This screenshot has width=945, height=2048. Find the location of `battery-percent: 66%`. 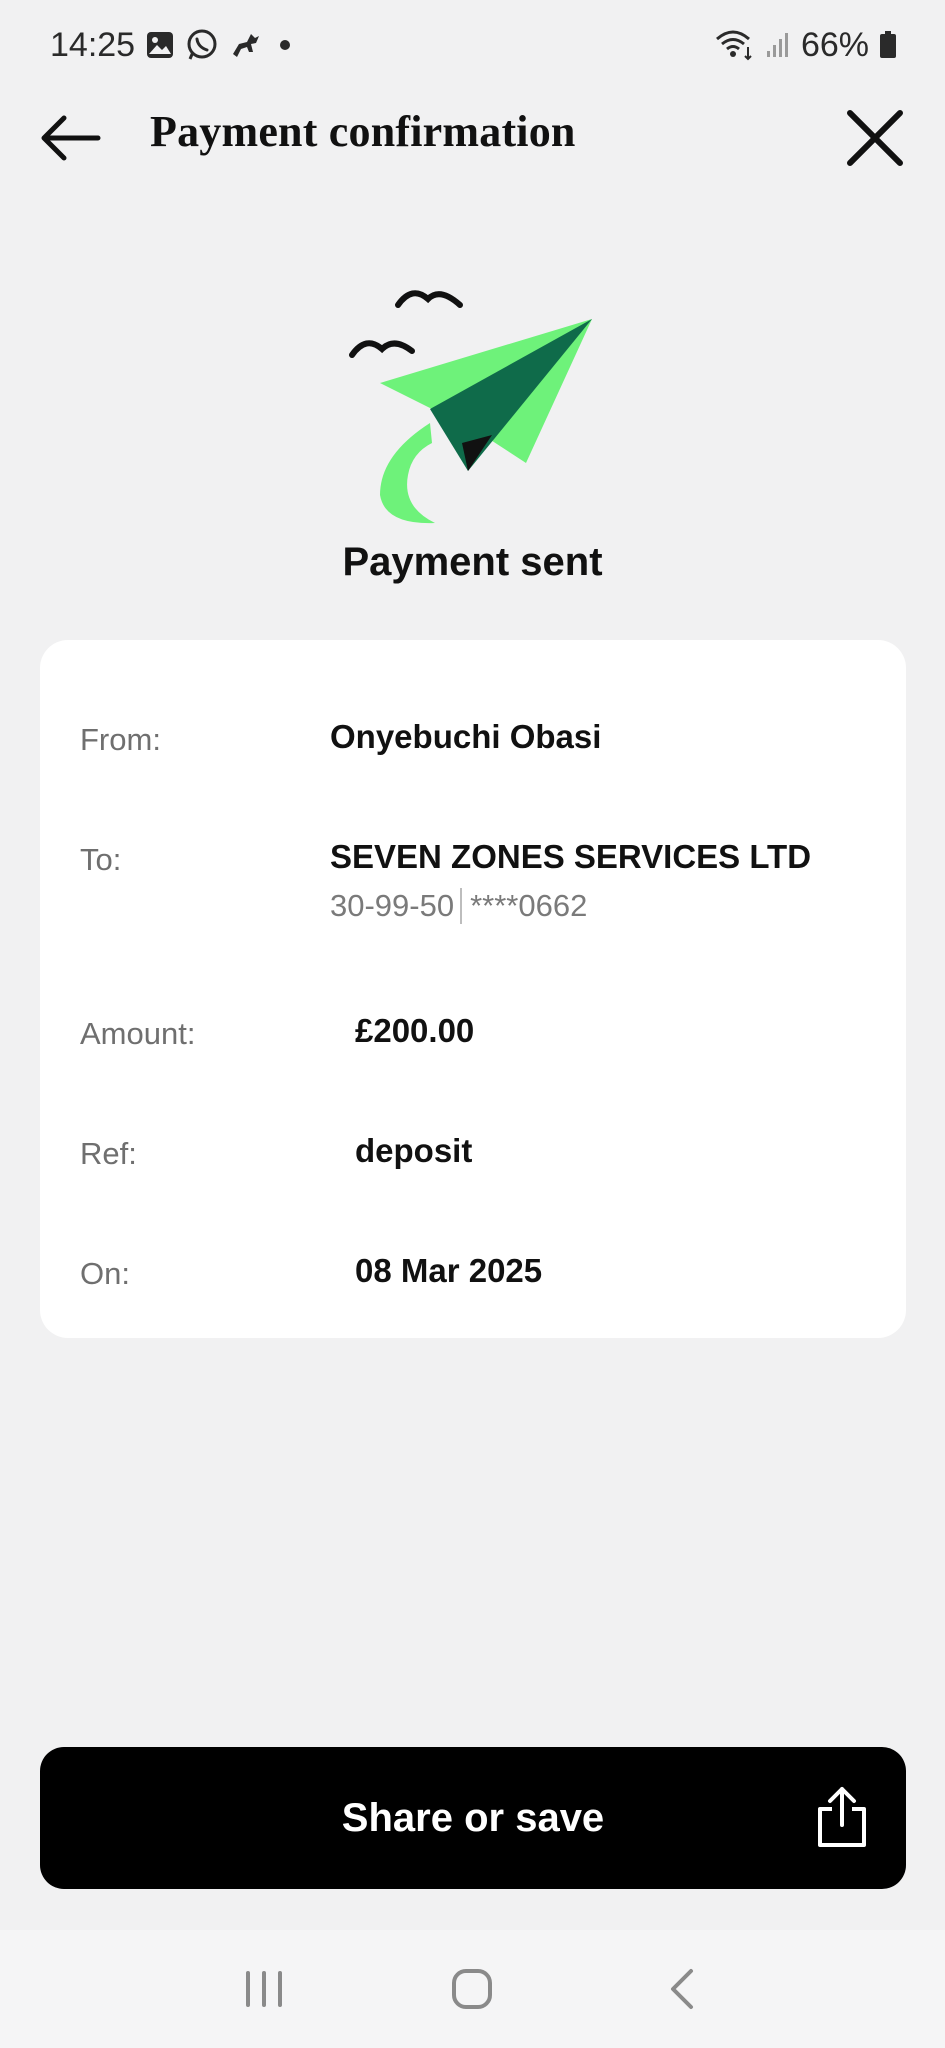

battery-percent: 66% is located at coordinates (834, 44).